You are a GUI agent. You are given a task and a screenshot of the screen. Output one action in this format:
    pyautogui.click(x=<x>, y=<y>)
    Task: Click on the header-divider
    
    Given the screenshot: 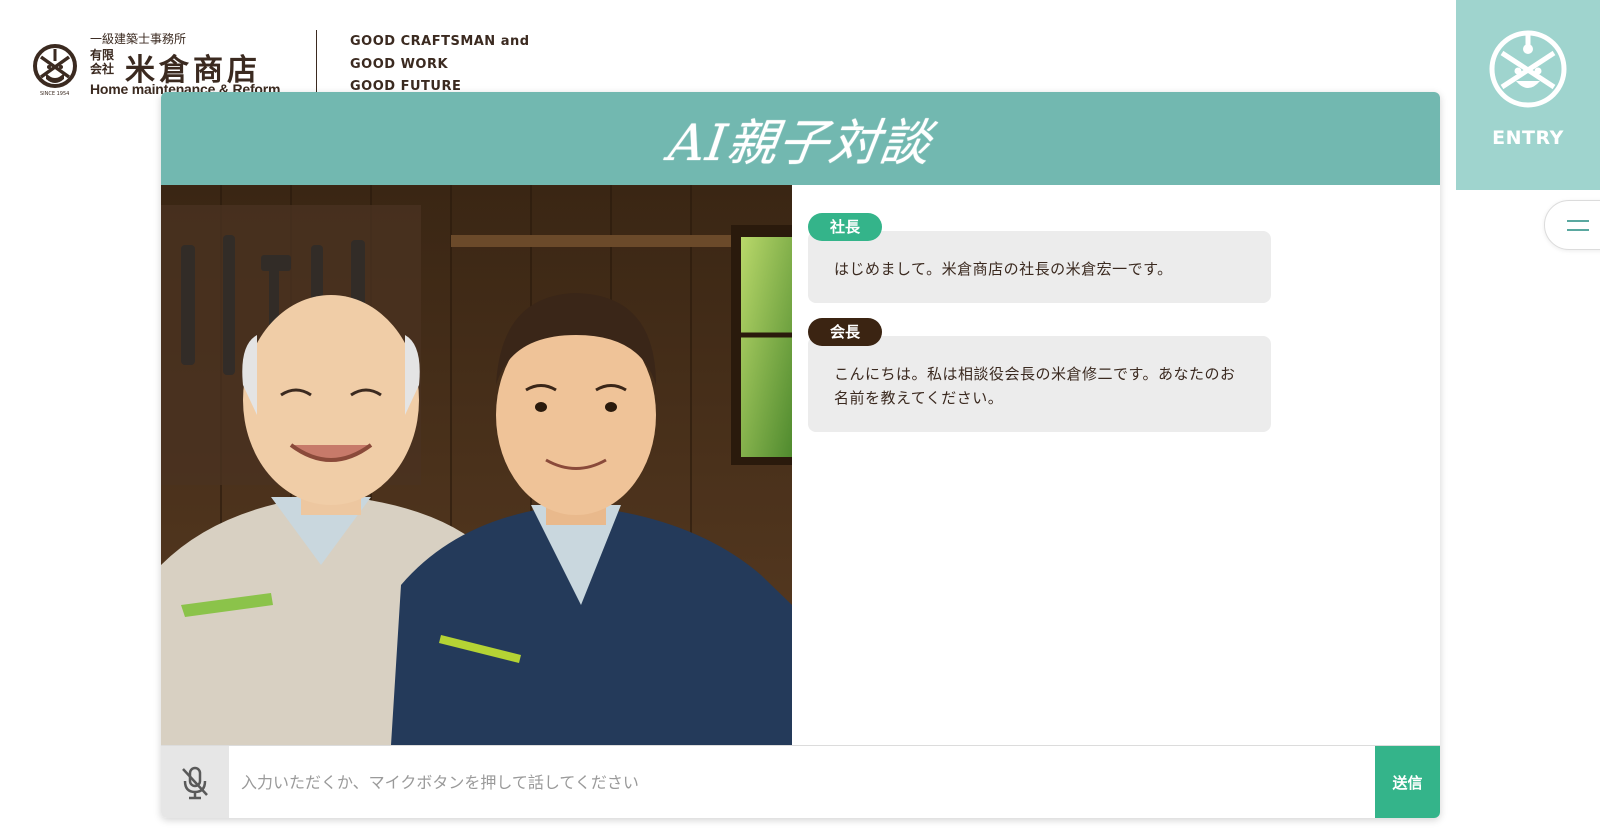 What is the action you would take?
    pyautogui.click(x=316, y=64)
    